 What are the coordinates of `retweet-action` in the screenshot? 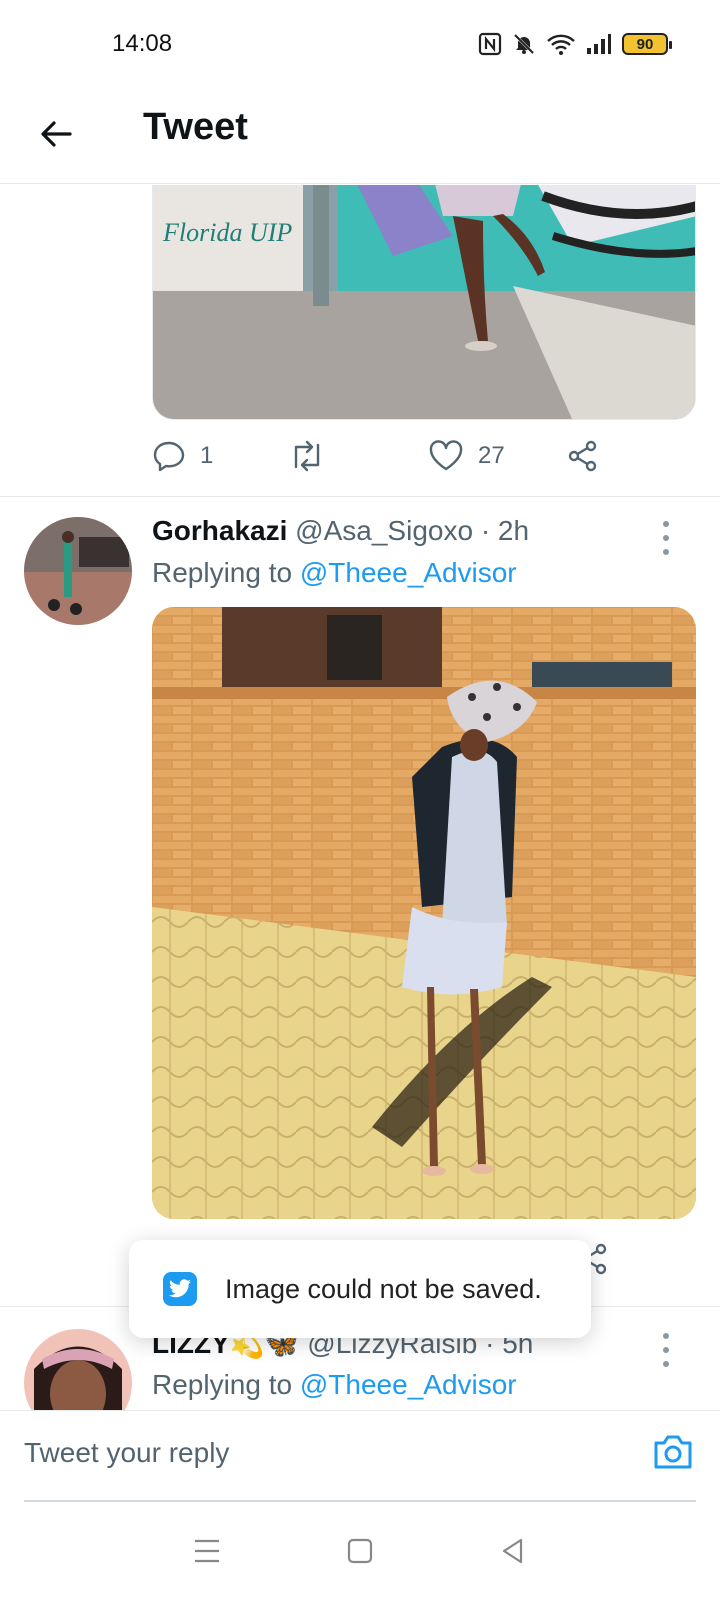 It's located at (307, 456).